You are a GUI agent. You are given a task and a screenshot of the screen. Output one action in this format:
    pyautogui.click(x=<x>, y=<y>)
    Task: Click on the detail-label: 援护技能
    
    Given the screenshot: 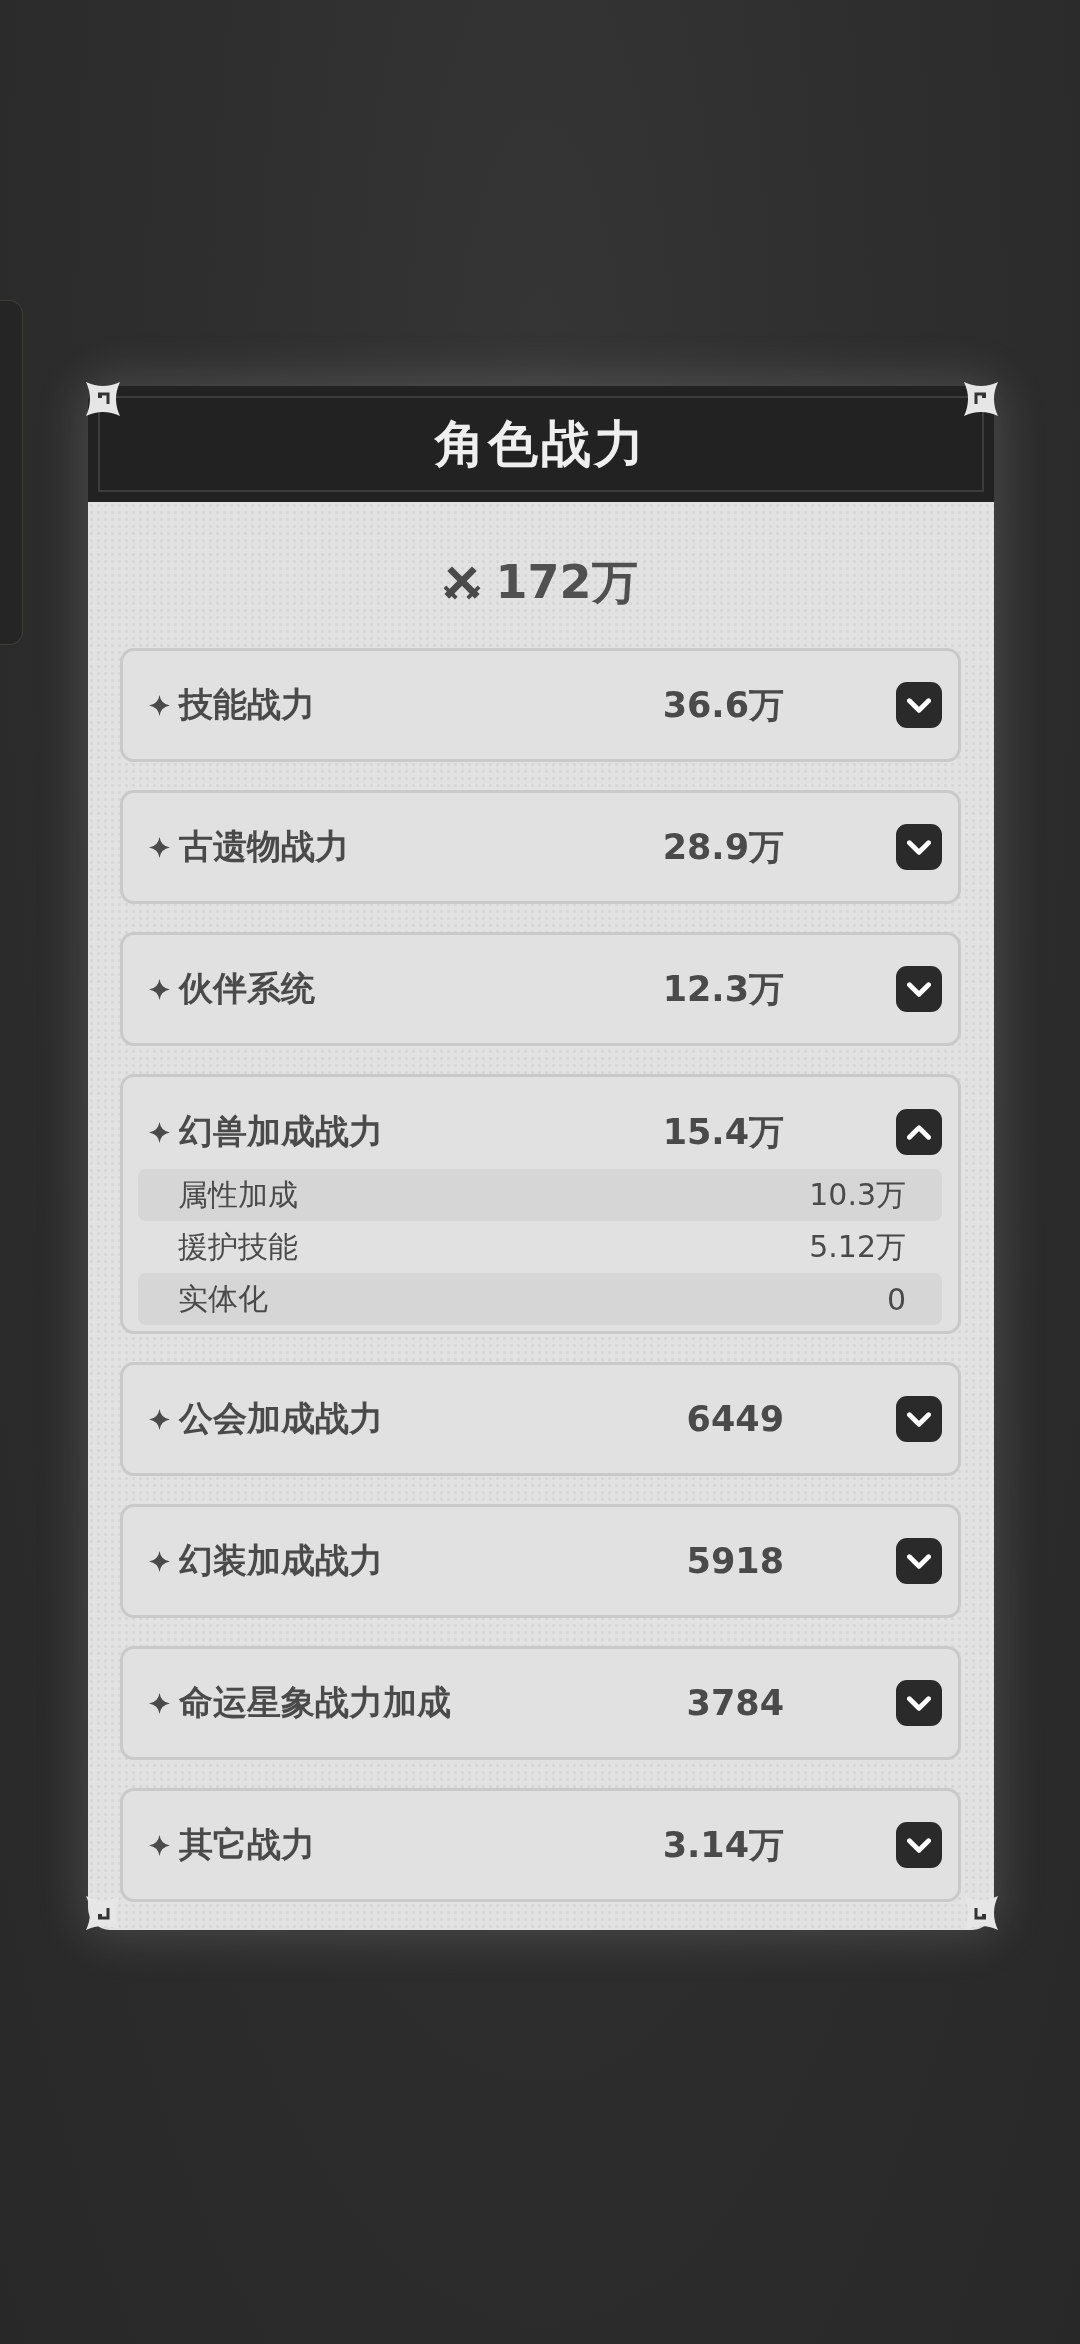 What is the action you would take?
    pyautogui.click(x=238, y=1246)
    